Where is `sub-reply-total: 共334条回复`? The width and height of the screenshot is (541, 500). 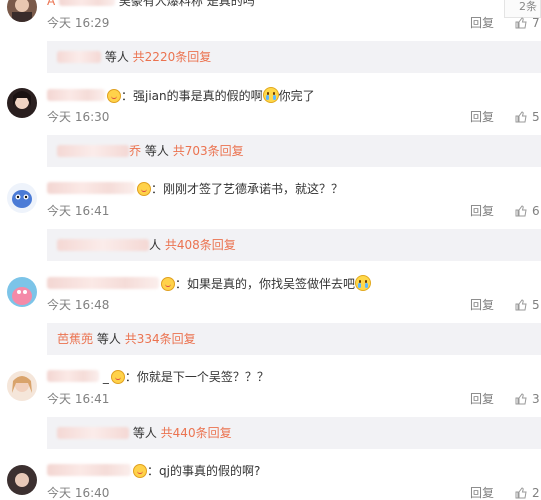 sub-reply-total: 共334条回复 is located at coordinates (160, 339).